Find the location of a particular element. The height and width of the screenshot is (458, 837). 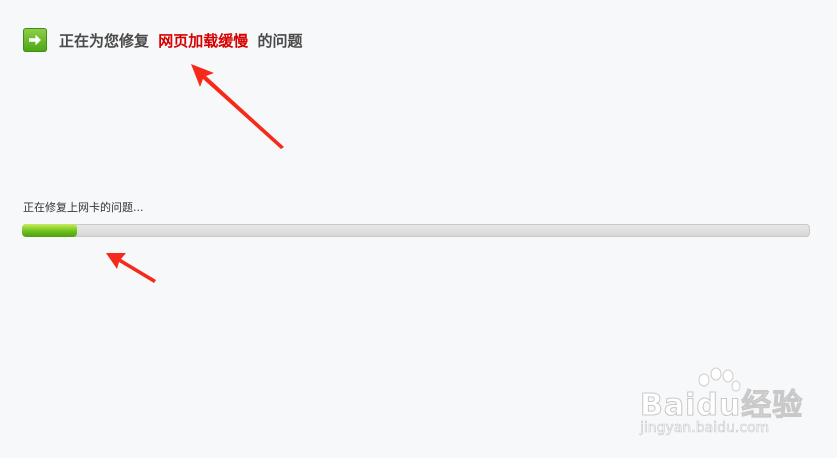

header: 正在为您修复 网页加载缓慢 的问题 is located at coordinates (163, 40).